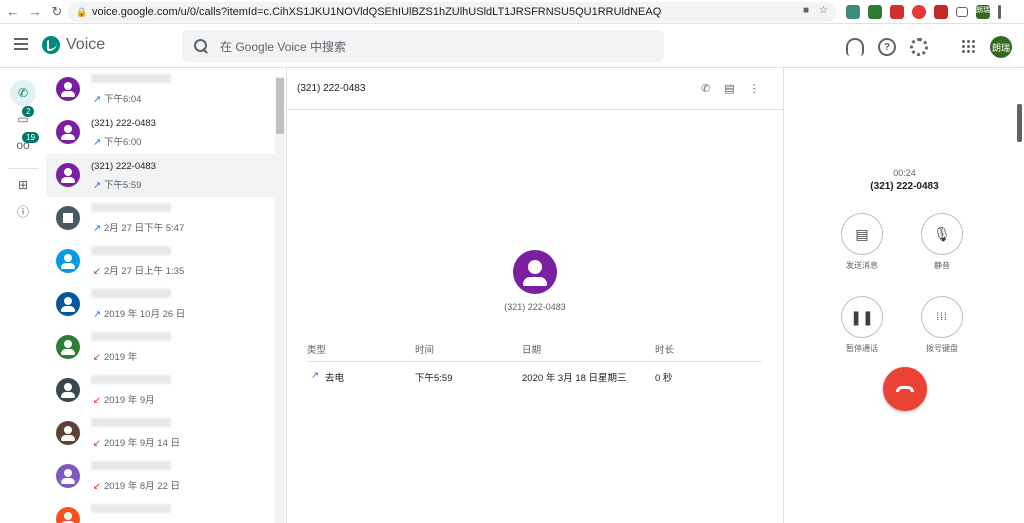  I want to click on call-meta: ↙ 2019 年 9月, so click(124, 399).